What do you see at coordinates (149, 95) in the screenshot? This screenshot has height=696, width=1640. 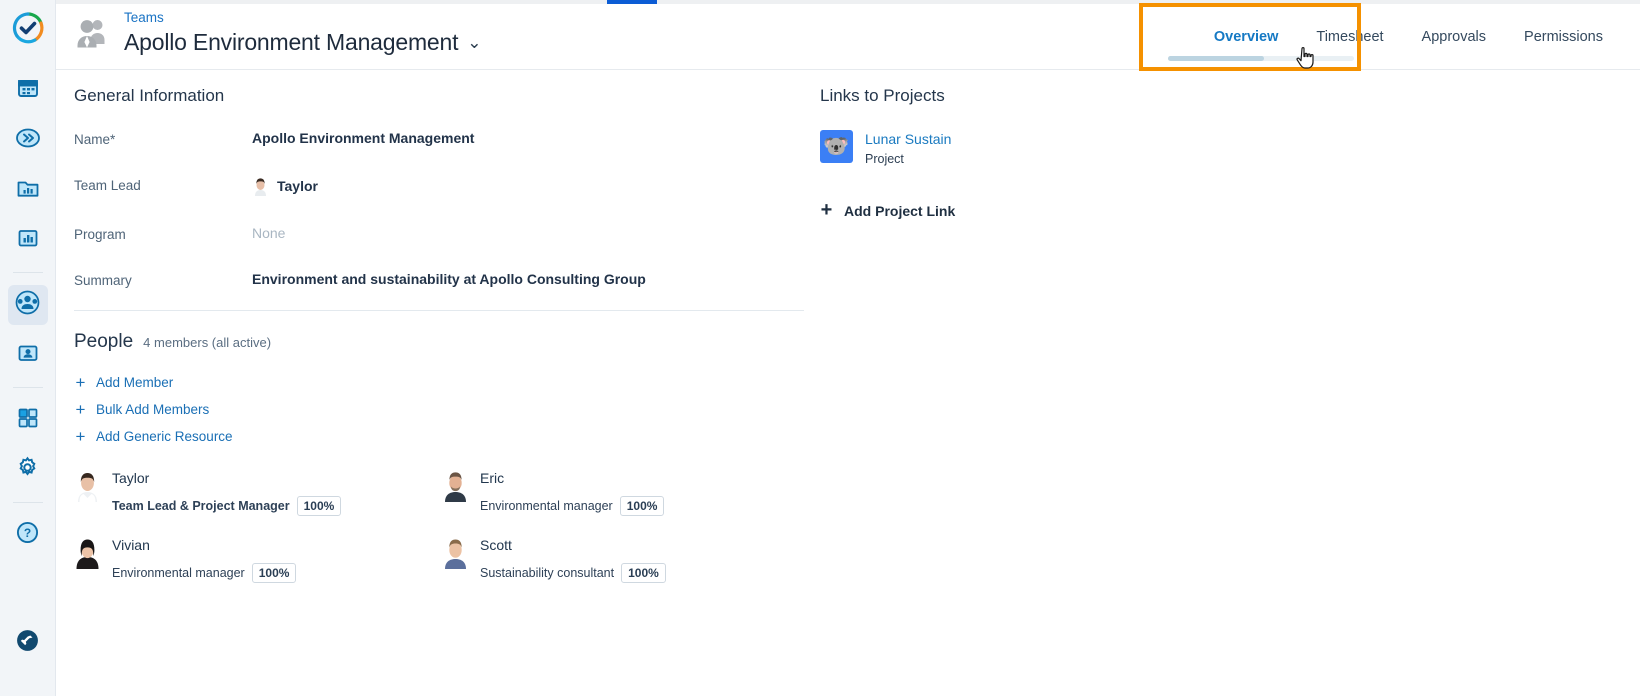 I see `general-information-title: General Information` at bounding box center [149, 95].